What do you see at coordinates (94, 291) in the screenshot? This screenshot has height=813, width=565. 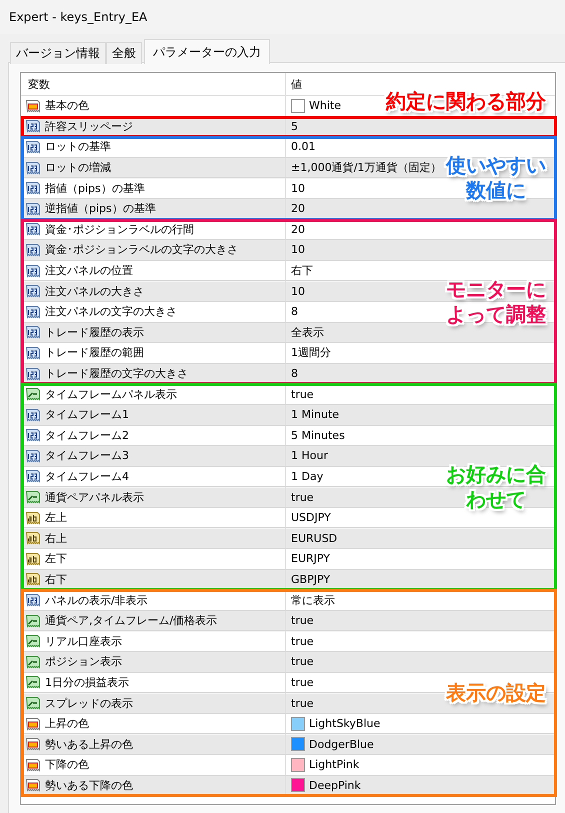 I see `parameter-name: 注文パネルの大きさ` at bounding box center [94, 291].